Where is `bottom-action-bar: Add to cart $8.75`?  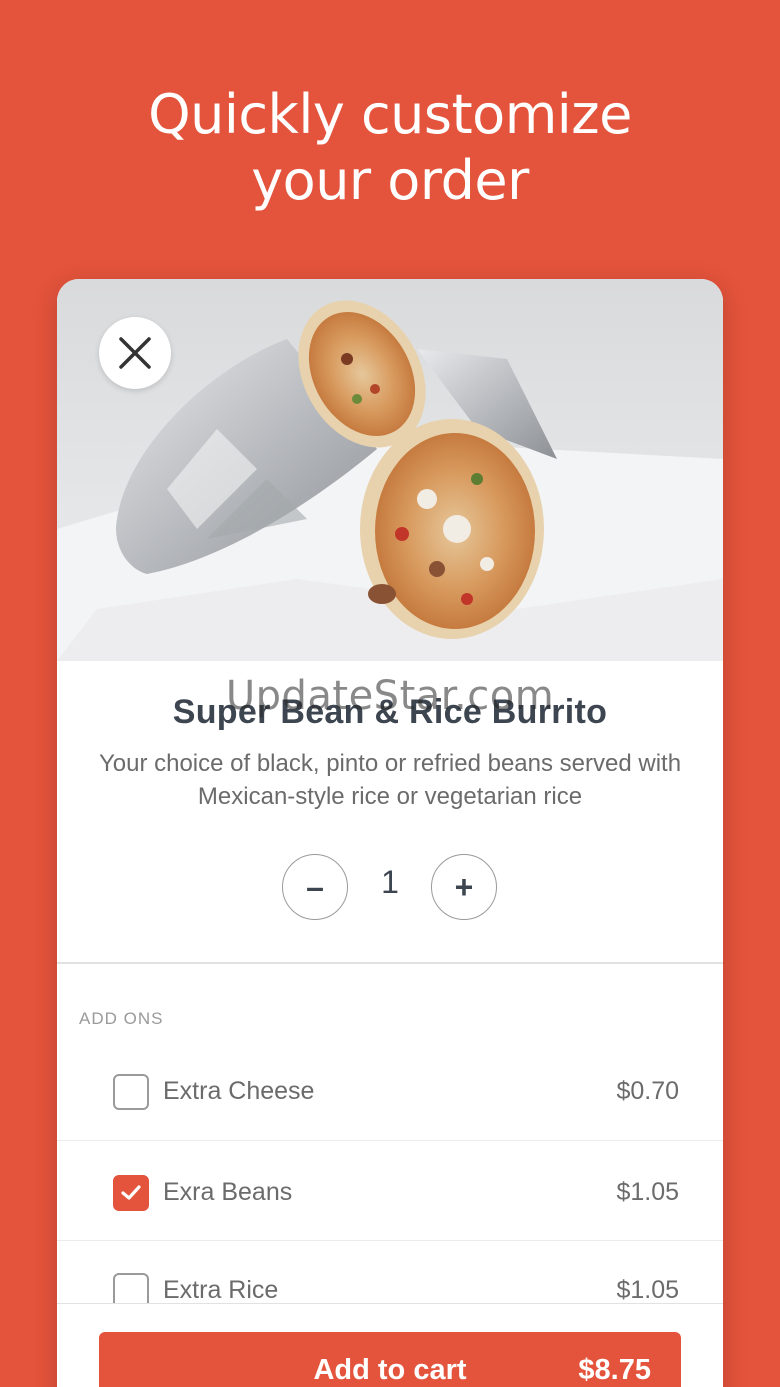
bottom-action-bar: Add to cart $8.75 is located at coordinates (390, 1345).